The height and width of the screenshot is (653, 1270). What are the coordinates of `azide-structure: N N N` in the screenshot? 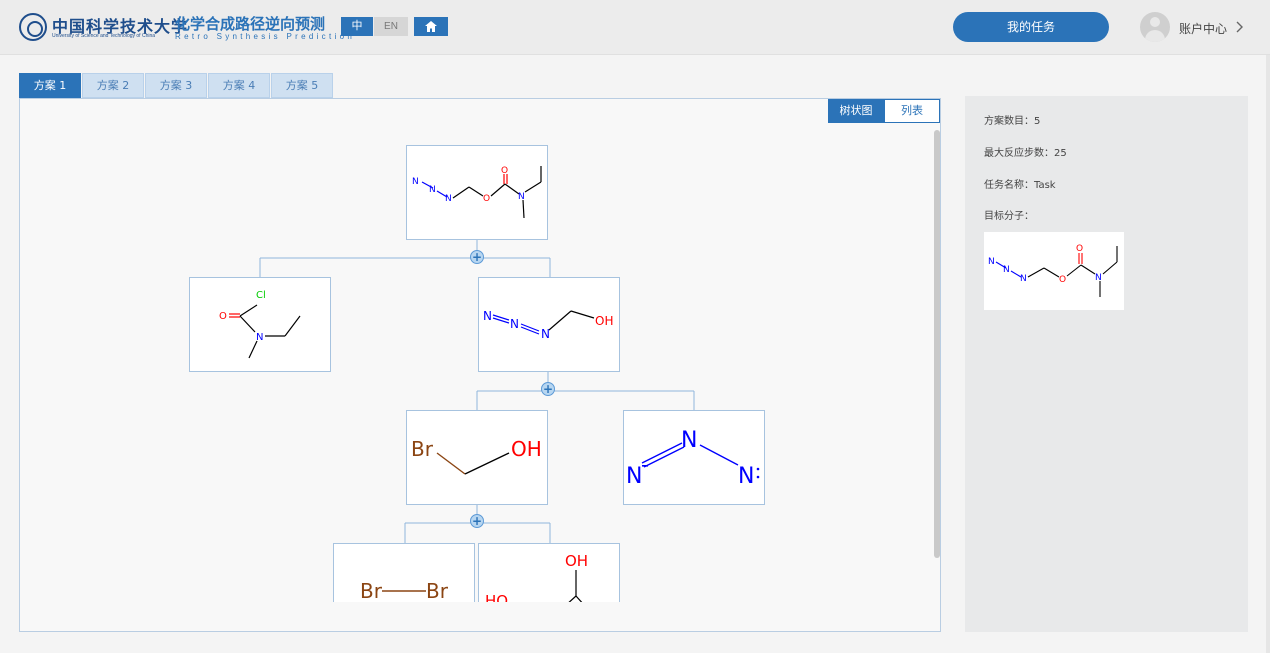 It's located at (693, 458).